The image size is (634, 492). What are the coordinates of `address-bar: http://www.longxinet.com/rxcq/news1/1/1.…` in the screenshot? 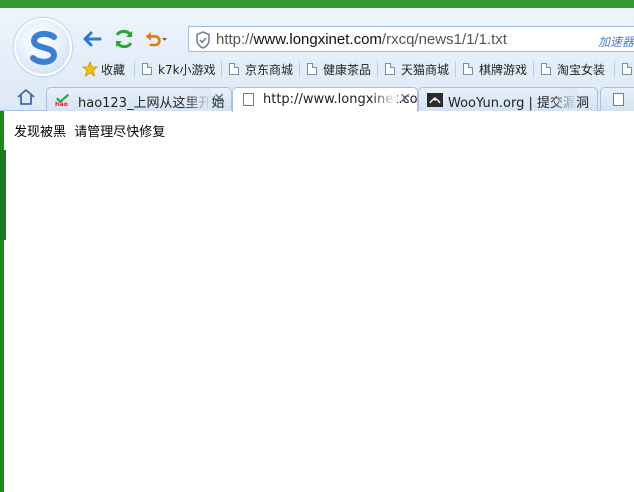 It's located at (411, 39).